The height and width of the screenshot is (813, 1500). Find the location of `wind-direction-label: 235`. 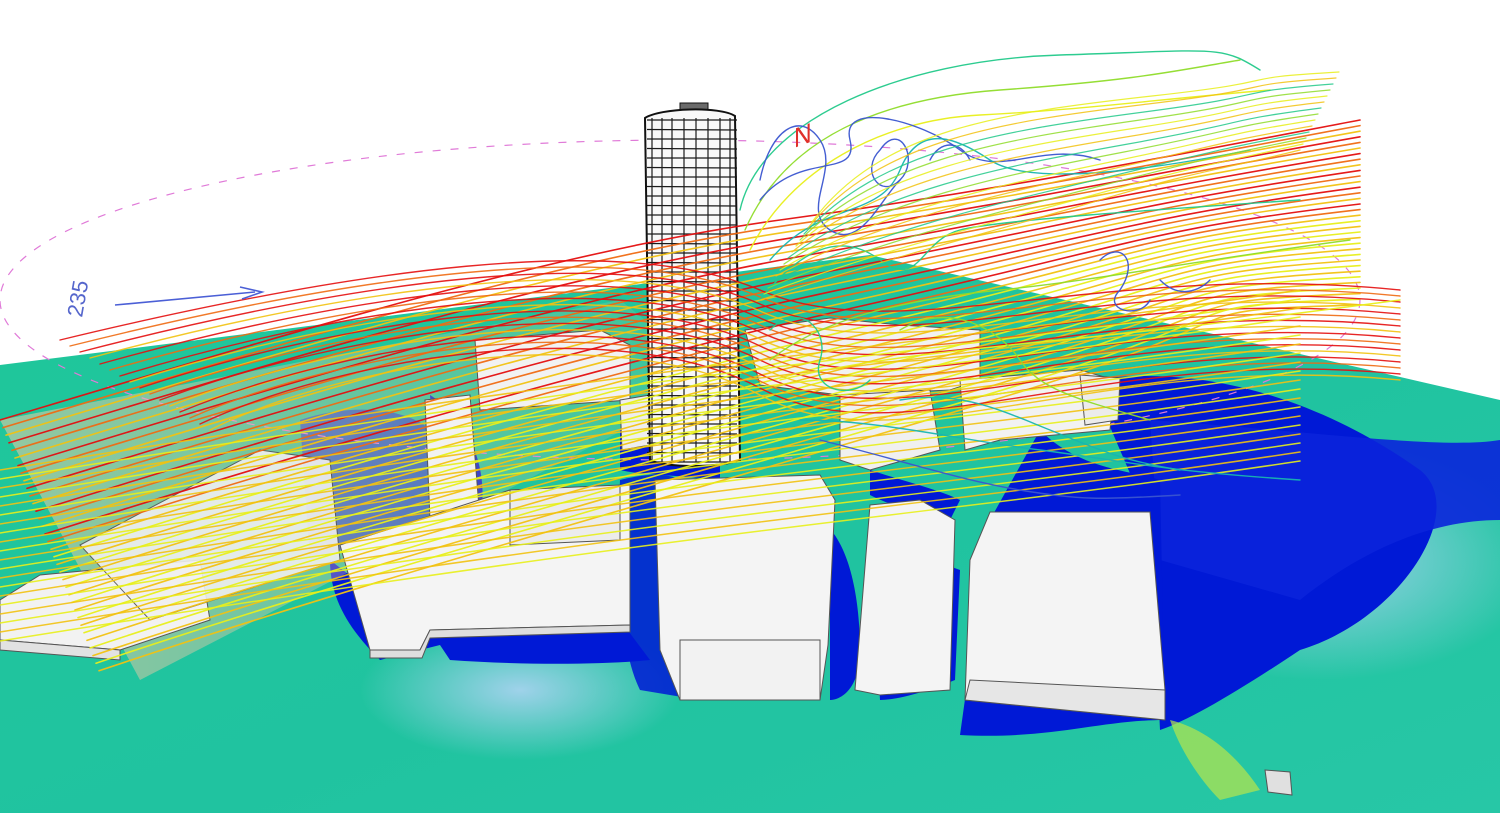

wind-direction-label: 235 is located at coordinates (77, 298).